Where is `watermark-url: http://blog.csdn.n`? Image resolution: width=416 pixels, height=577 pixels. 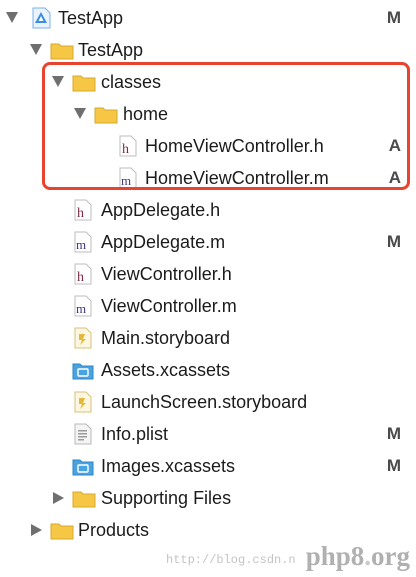 watermark-url: http://blog.csdn.n is located at coordinates (231, 560).